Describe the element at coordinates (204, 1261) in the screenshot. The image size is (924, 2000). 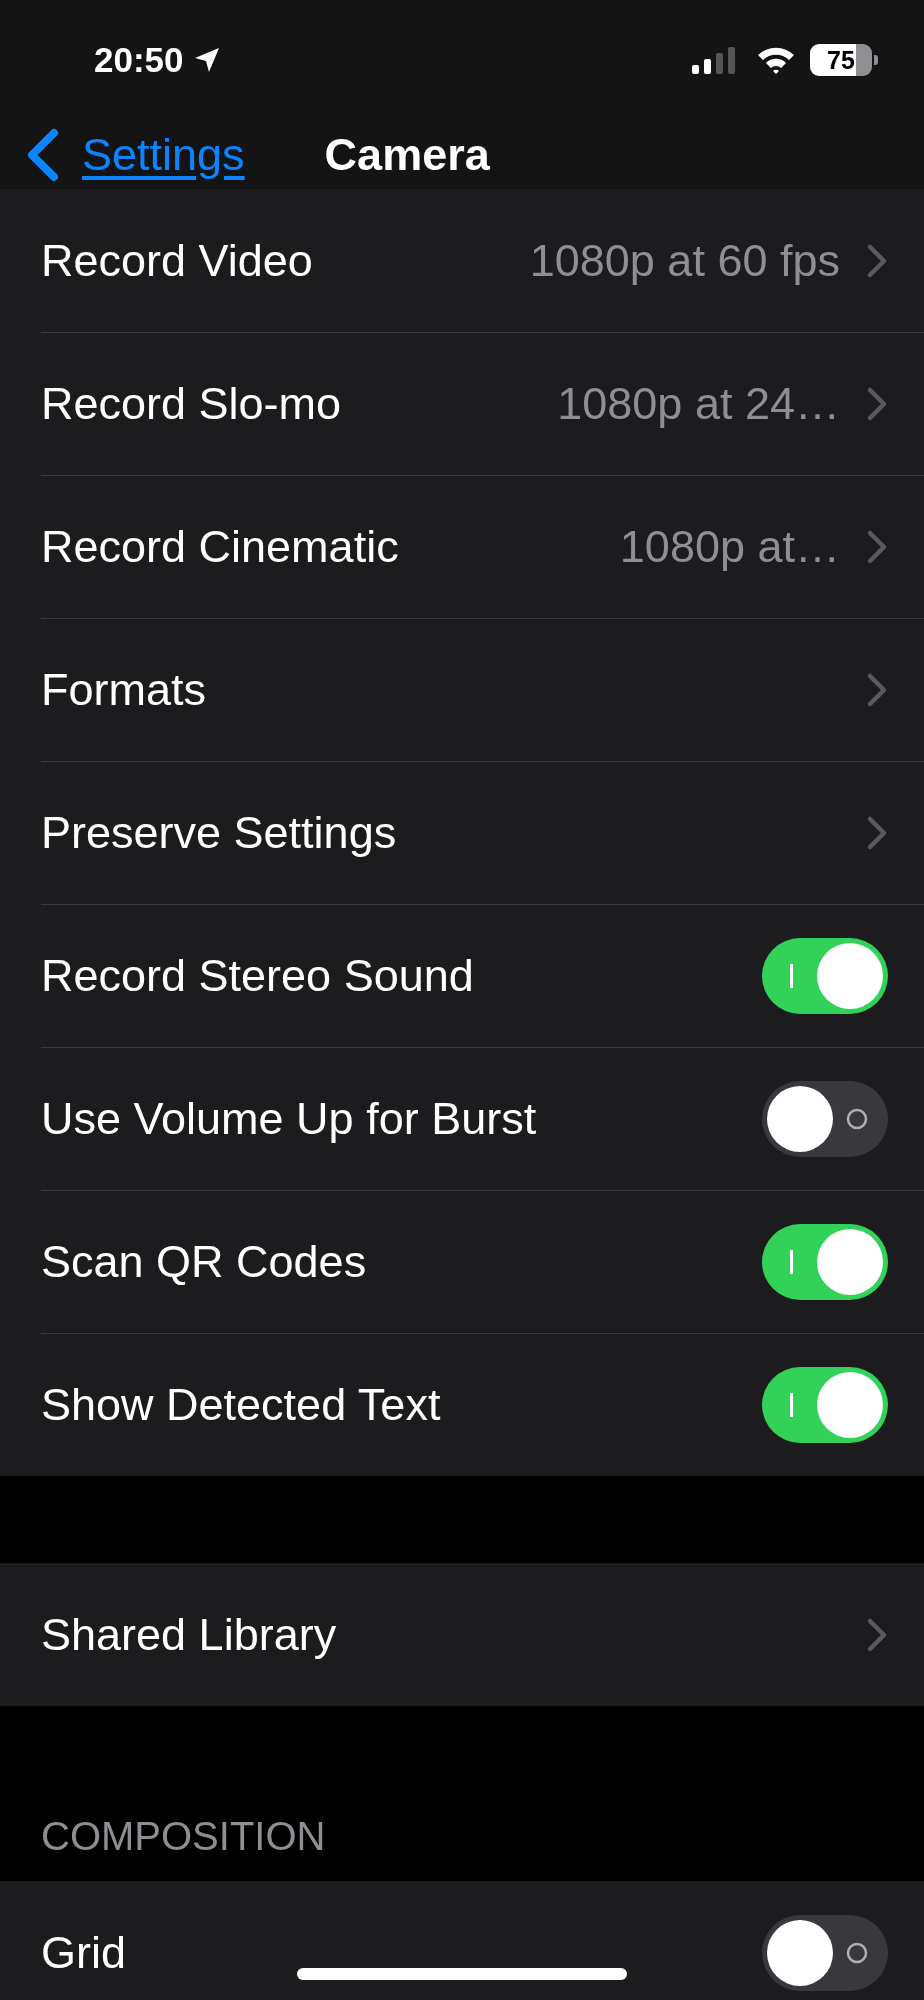
I see `setting-label: Scan QR Codes` at that location.